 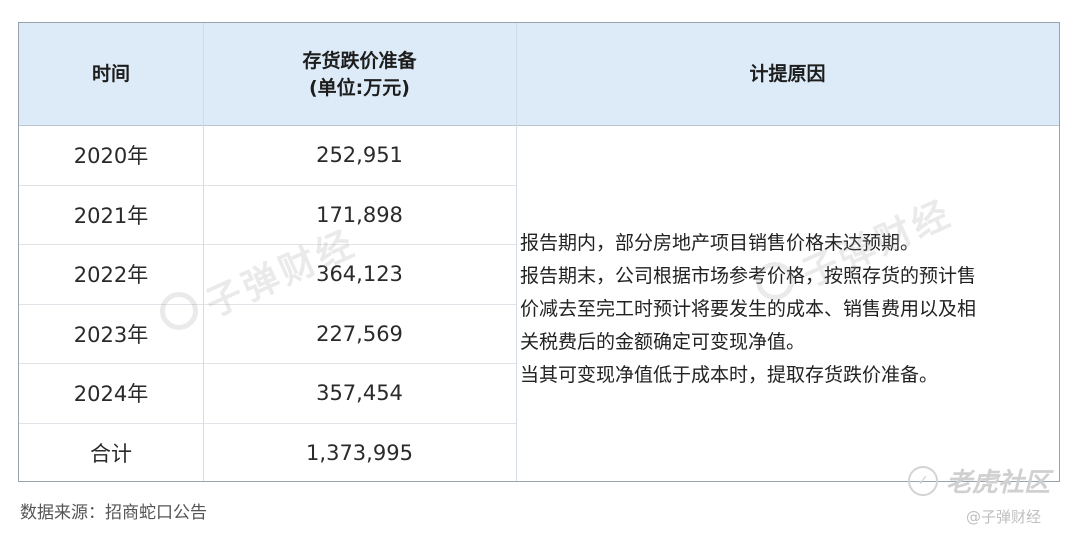 I want to click on column-divider, so click(x=516, y=252).